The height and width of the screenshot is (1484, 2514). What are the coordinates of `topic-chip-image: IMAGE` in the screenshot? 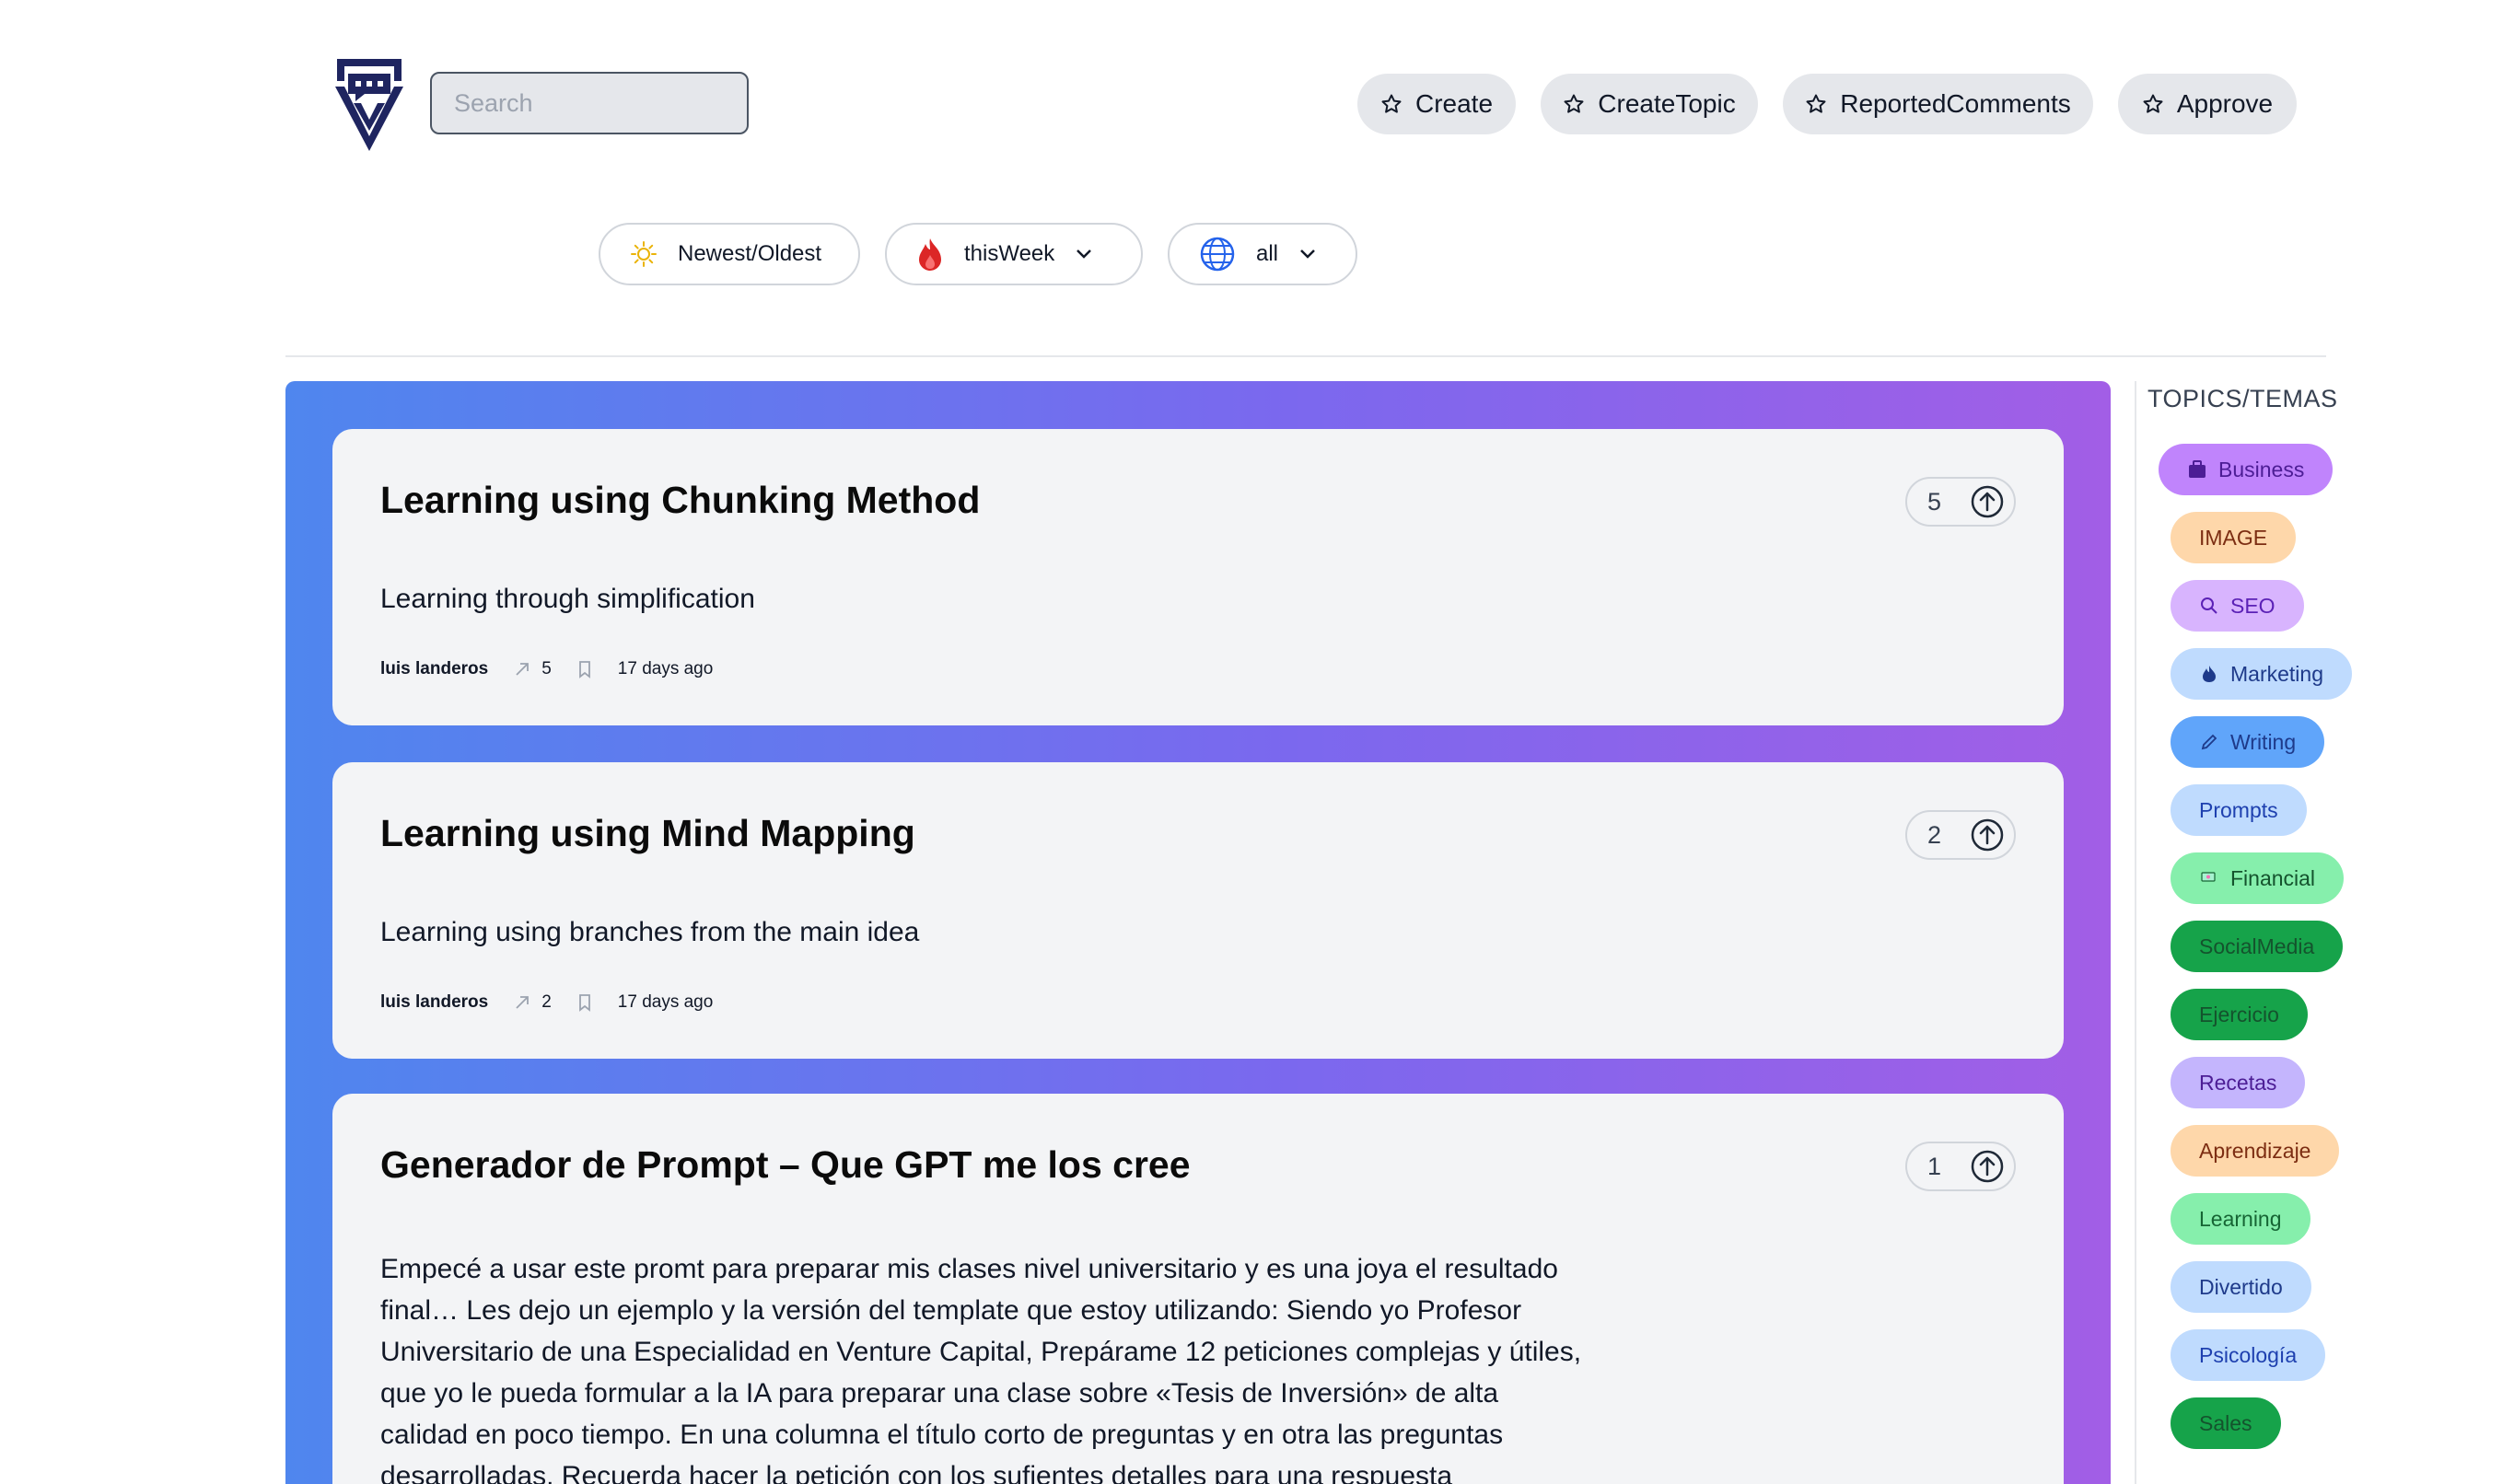 It's located at (2234, 537).